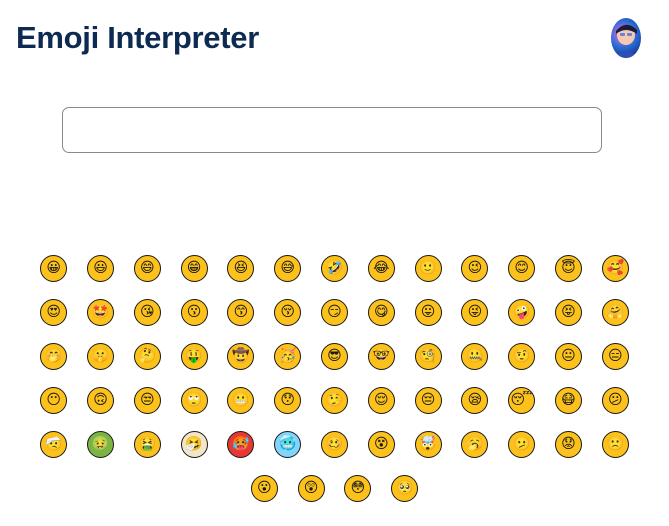  I want to click on beaming-face-icon: 😁, so click(194, 268).